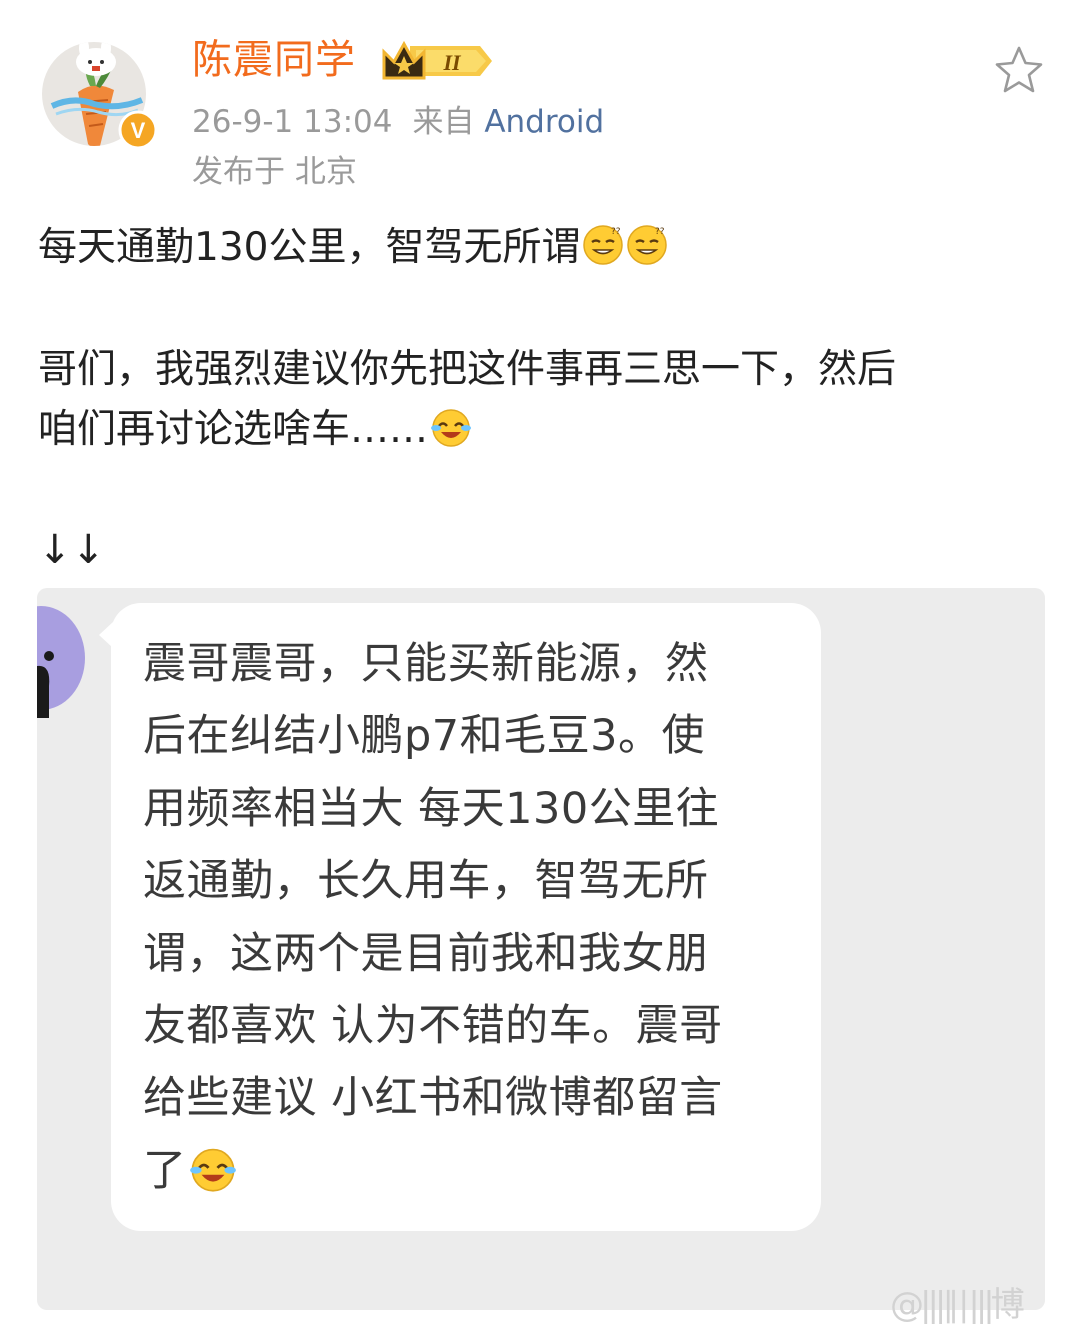  I want to click on source-app-link: Android, so click(544, 122).